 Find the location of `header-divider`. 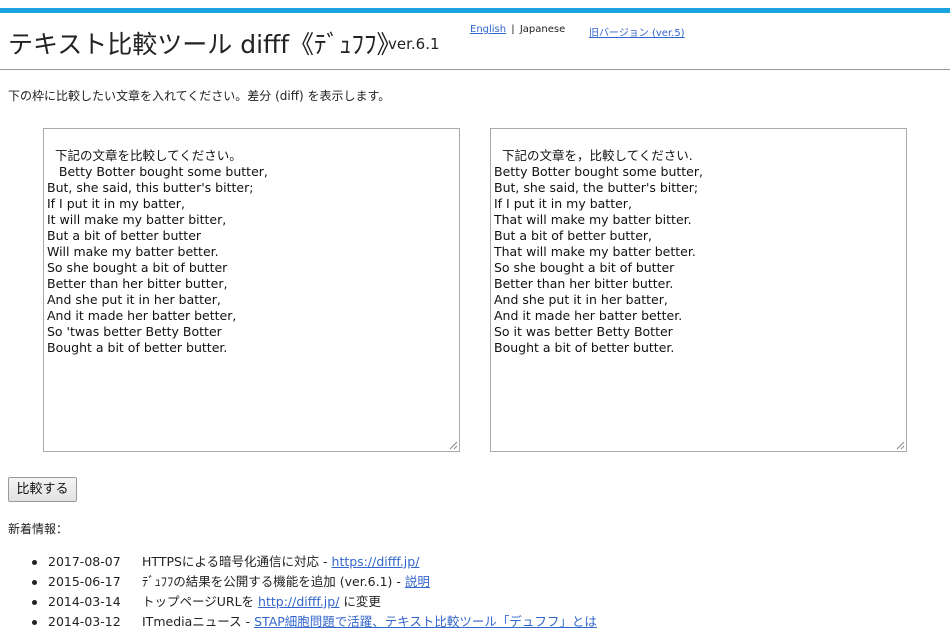

header-divider is located at coordinates (475, 69).